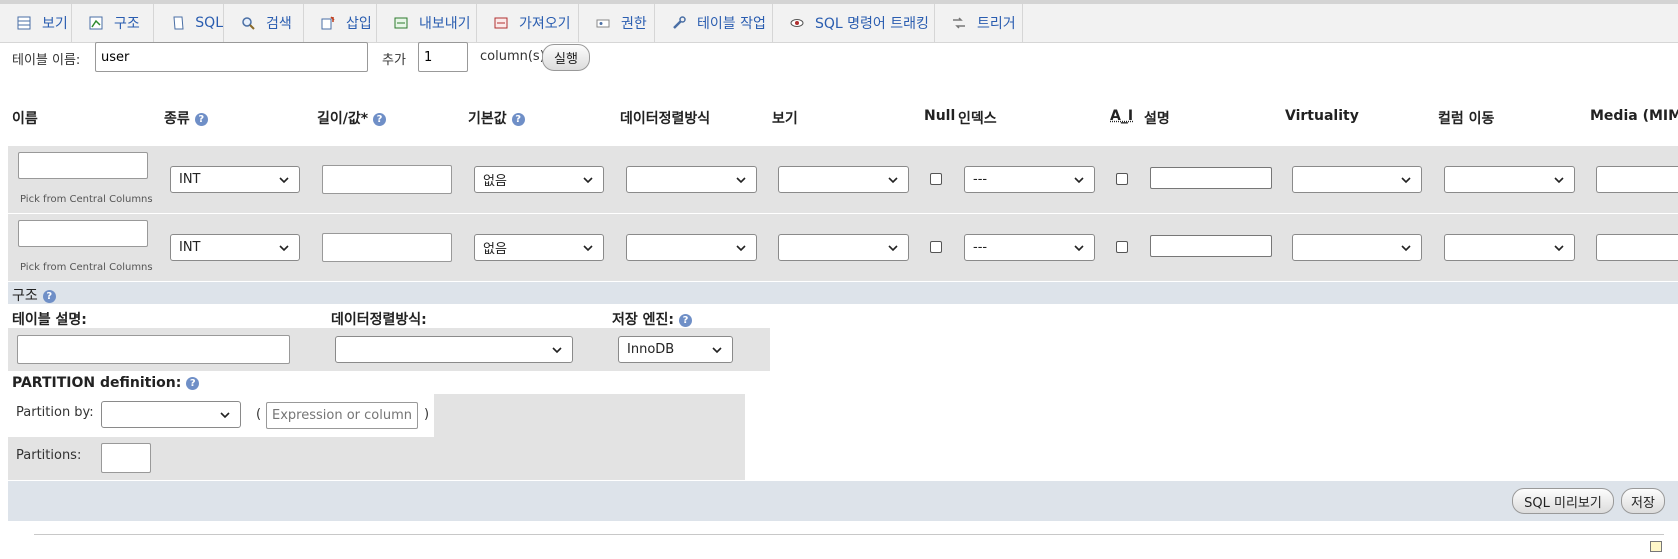 The width and height of the screenshot is (1678, 559). Describe the element at coordinates (1643, 501) in the screenshot. I see `save-button: 저장` at that location.